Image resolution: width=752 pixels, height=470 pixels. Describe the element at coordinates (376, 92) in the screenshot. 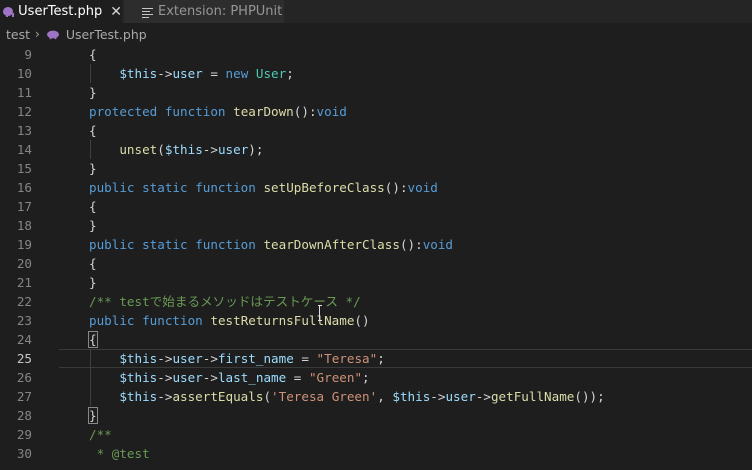

I see `code-line: 11}` at that location.